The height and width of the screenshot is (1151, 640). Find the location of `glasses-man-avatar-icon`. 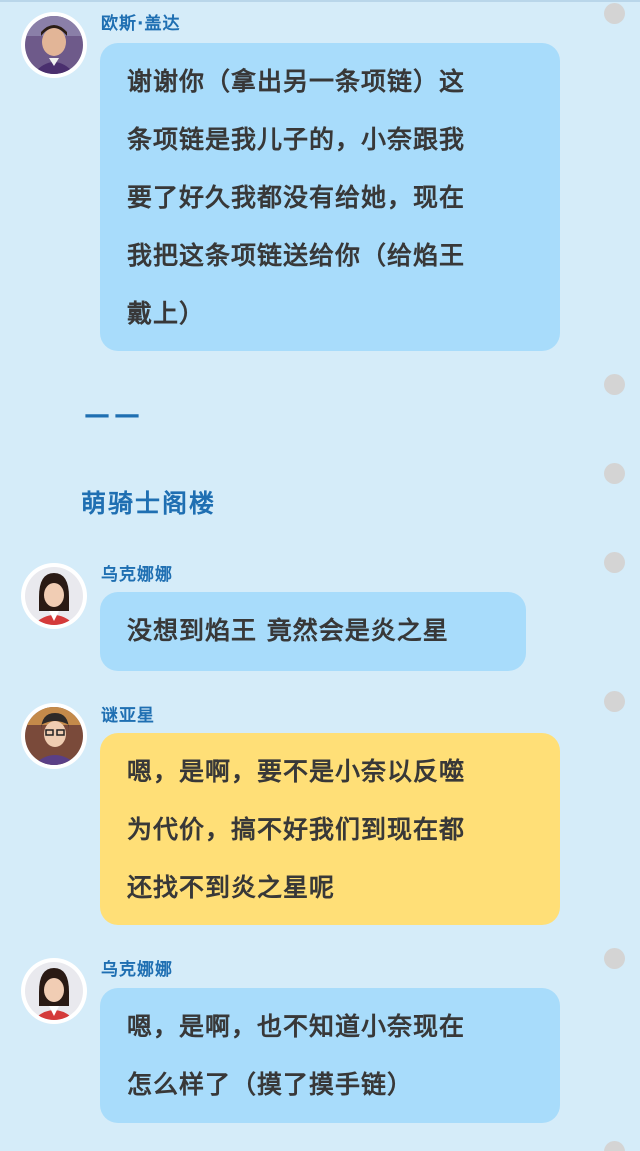

glasses-man-avatar-icon is located at coordinates (54, 736).